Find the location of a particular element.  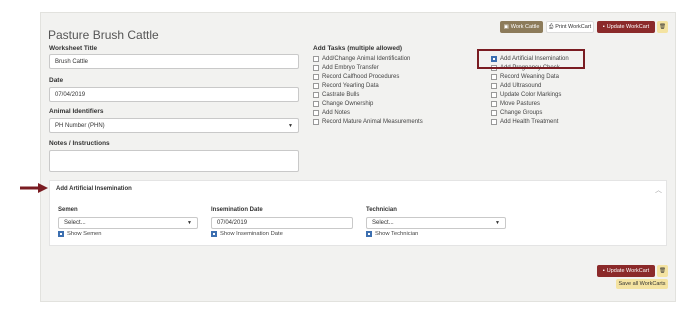

date-input: 07/04/2019 is located at coordinates (174, 94).